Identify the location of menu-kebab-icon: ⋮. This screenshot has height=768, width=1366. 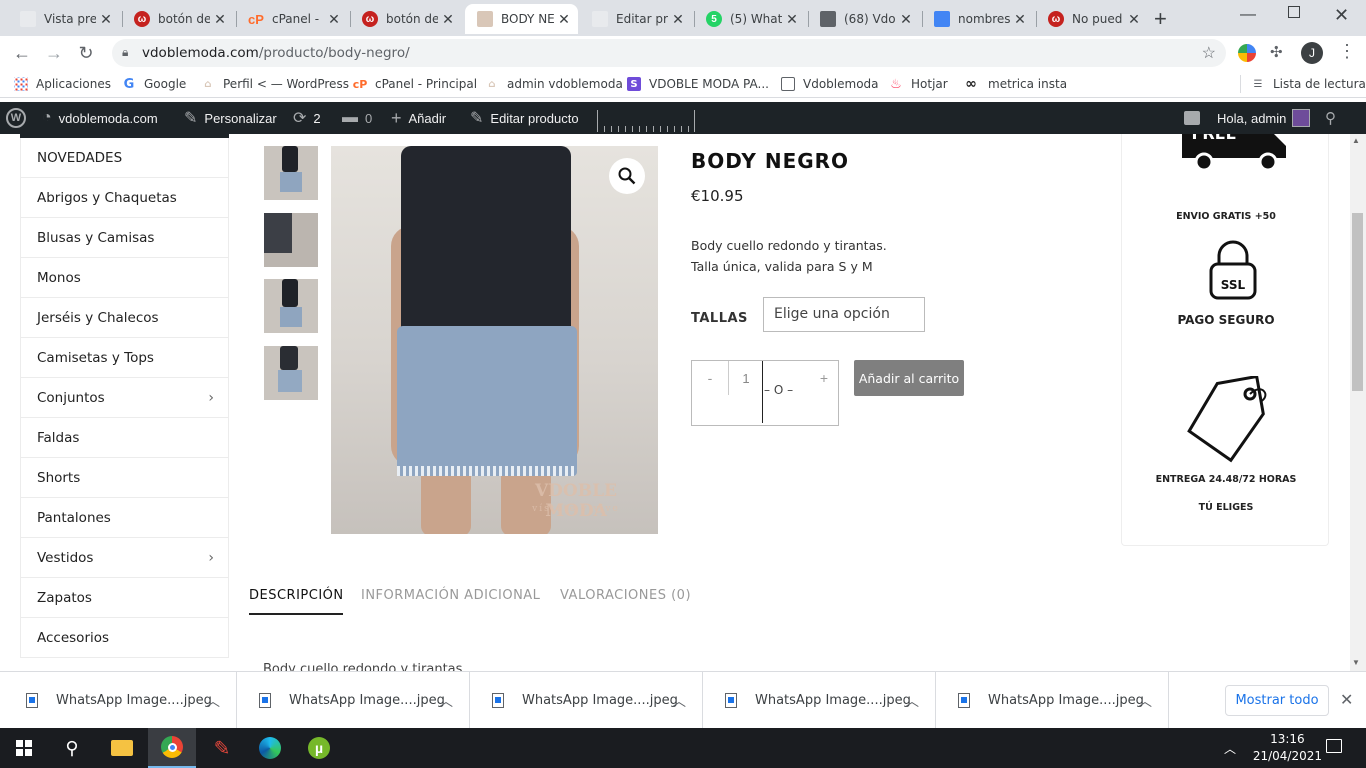
(1347, 51).